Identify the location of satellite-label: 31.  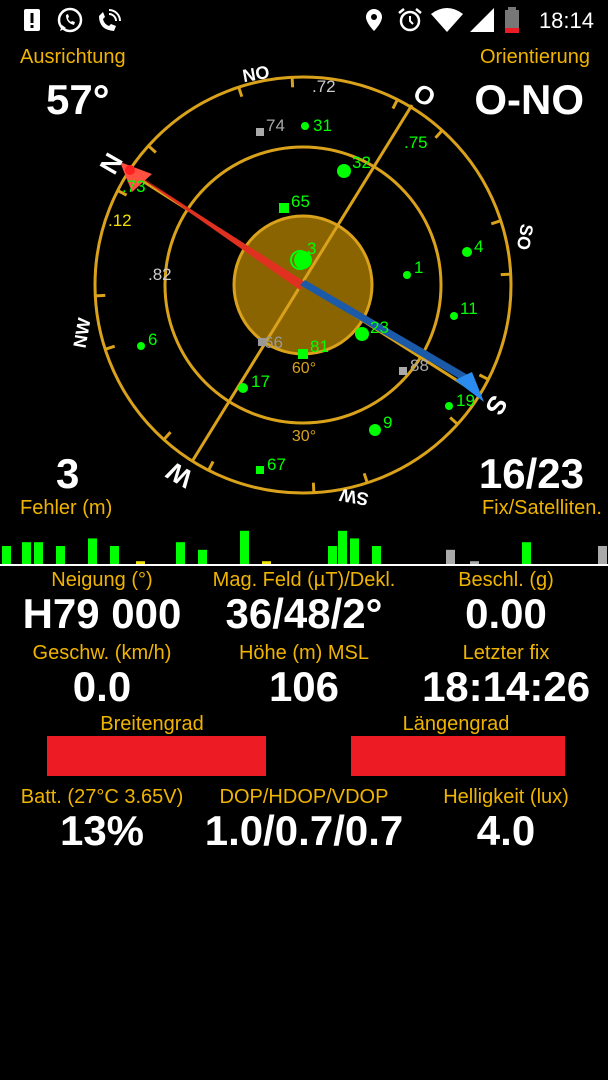
(322, 125).